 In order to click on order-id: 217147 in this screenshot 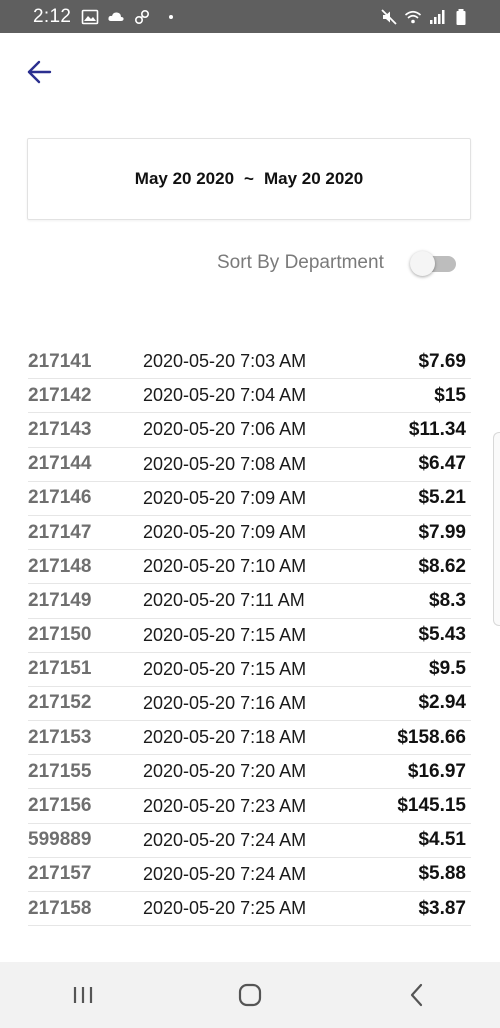, I will do `click(60, 532)`.